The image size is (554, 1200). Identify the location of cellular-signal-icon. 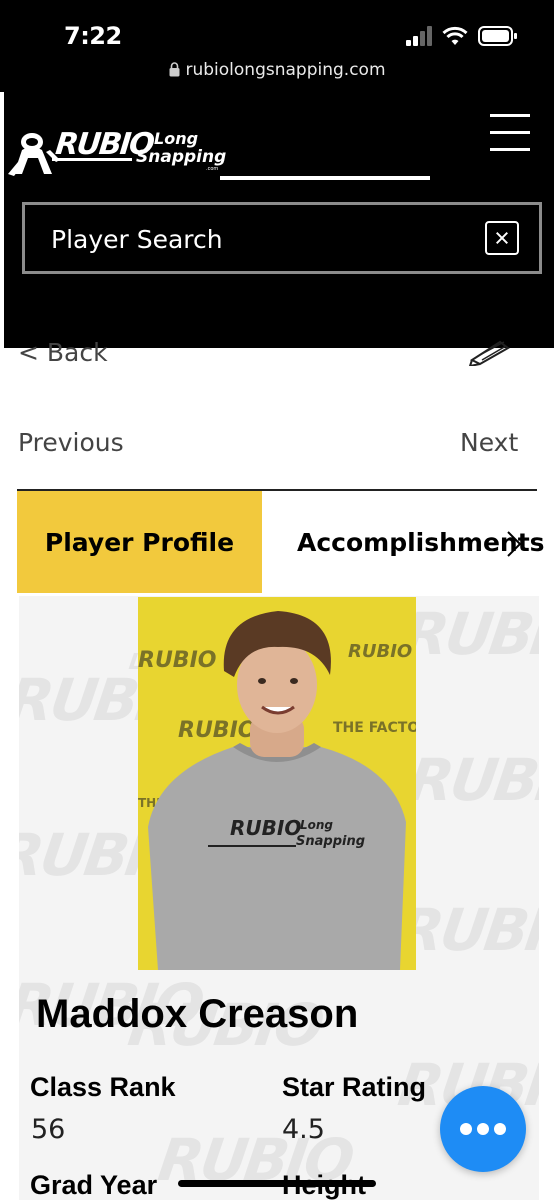
(419, 36).